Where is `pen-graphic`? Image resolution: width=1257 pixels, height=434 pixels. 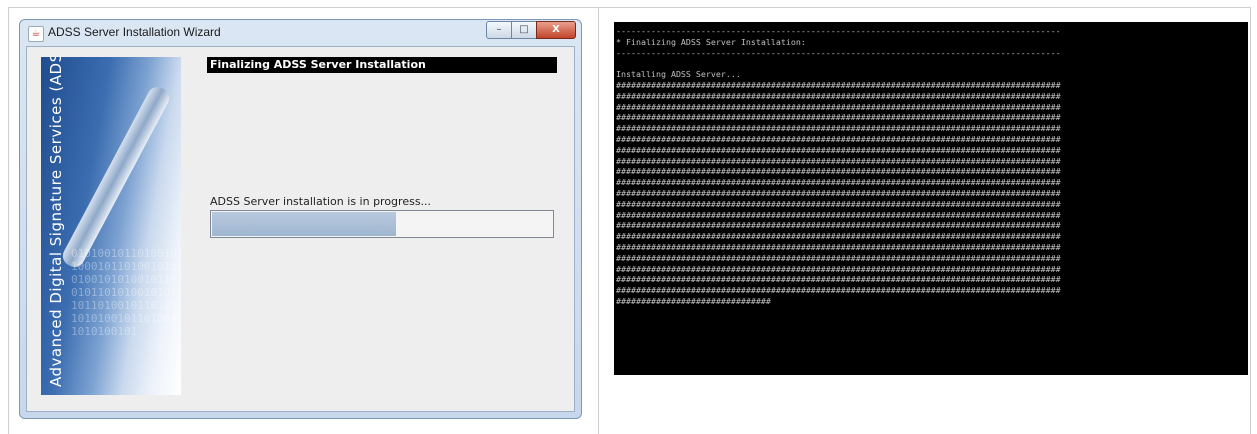 pen-graphic is located at coordinates (116, 177).